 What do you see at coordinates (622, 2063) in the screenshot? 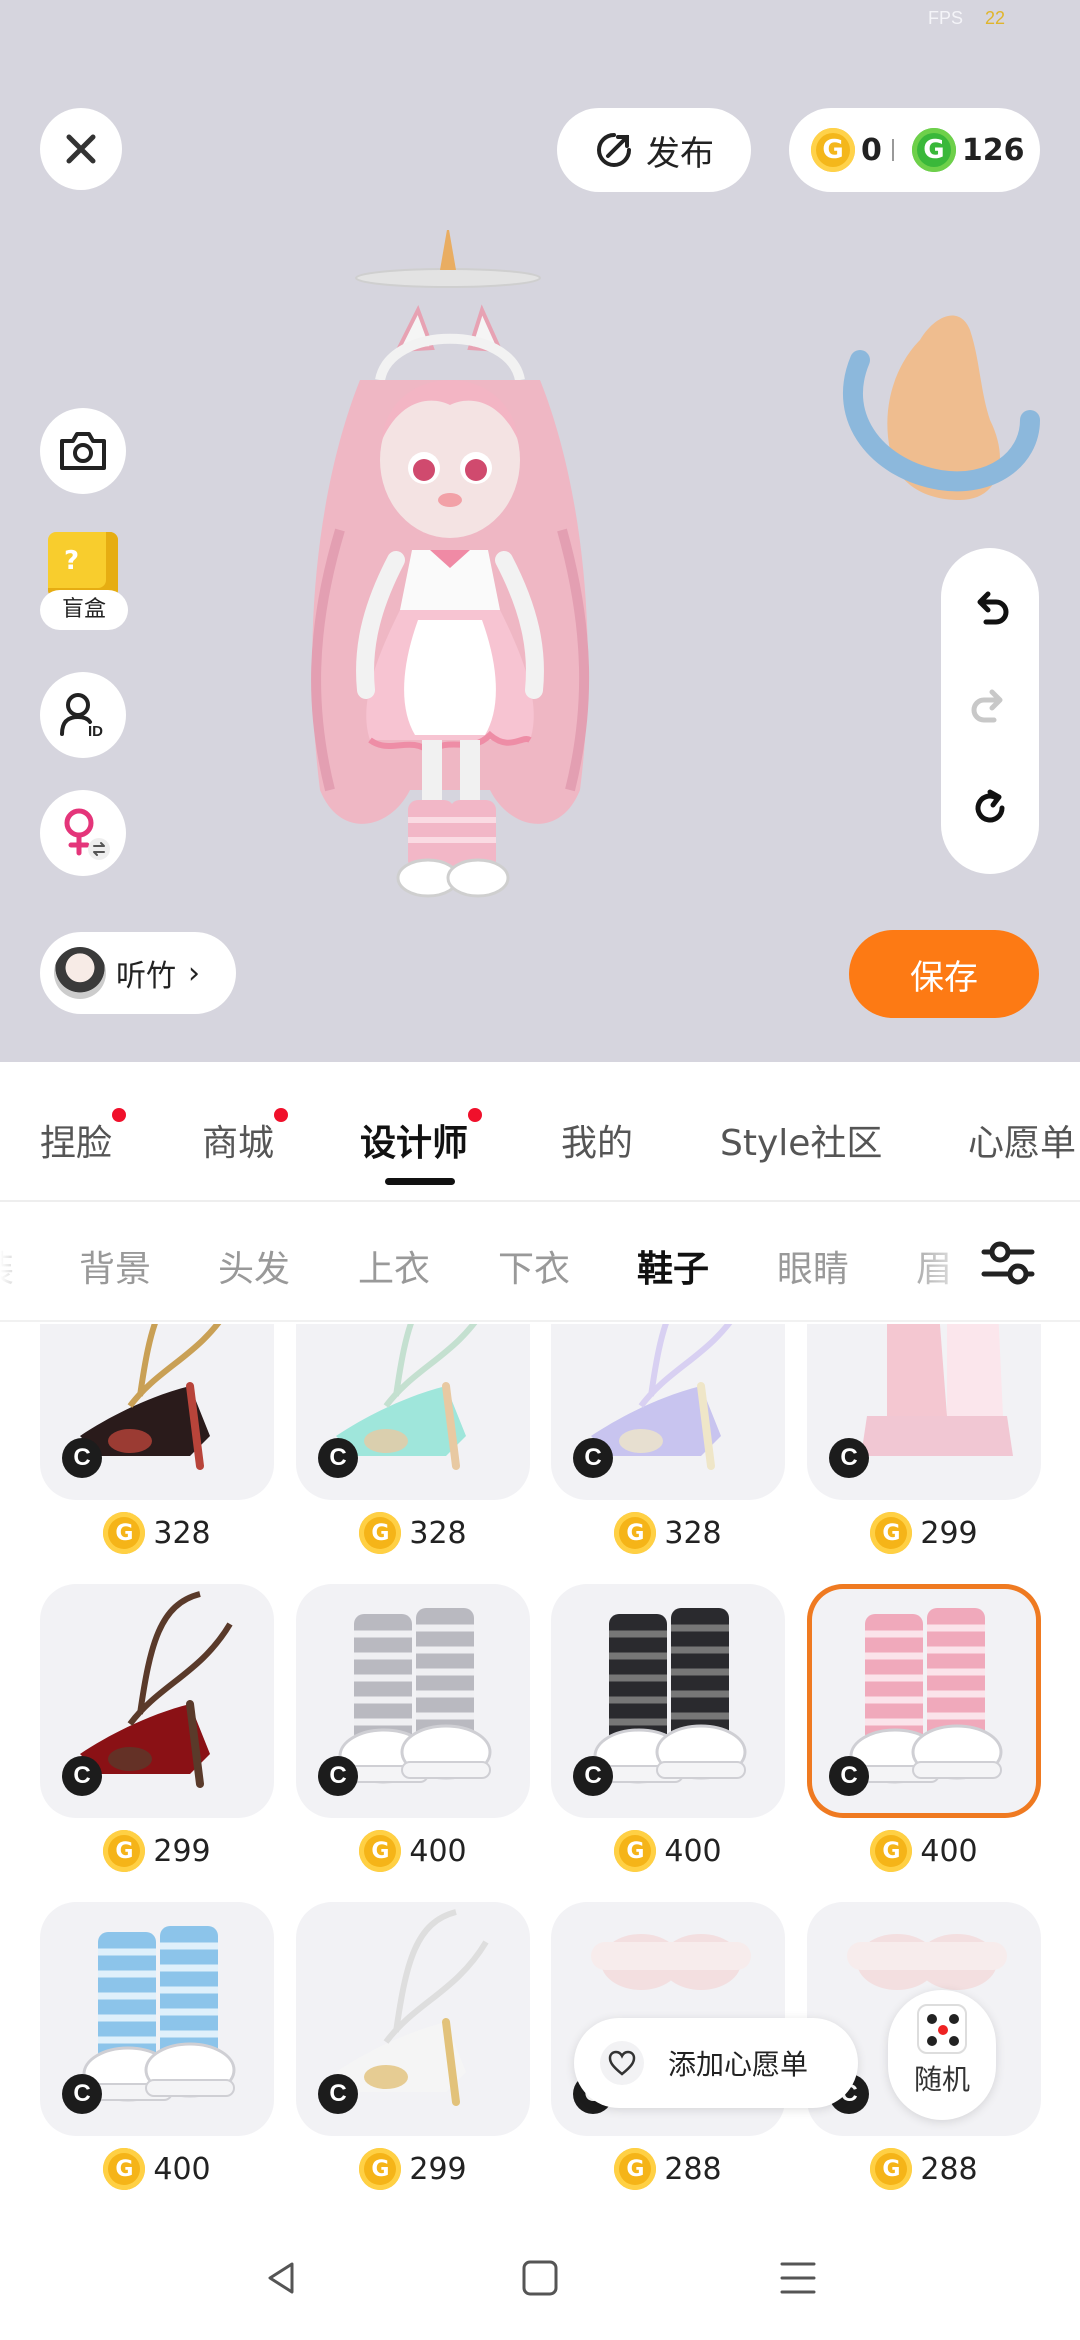
I see `heart-icon` at bounding box center [622, 2063].